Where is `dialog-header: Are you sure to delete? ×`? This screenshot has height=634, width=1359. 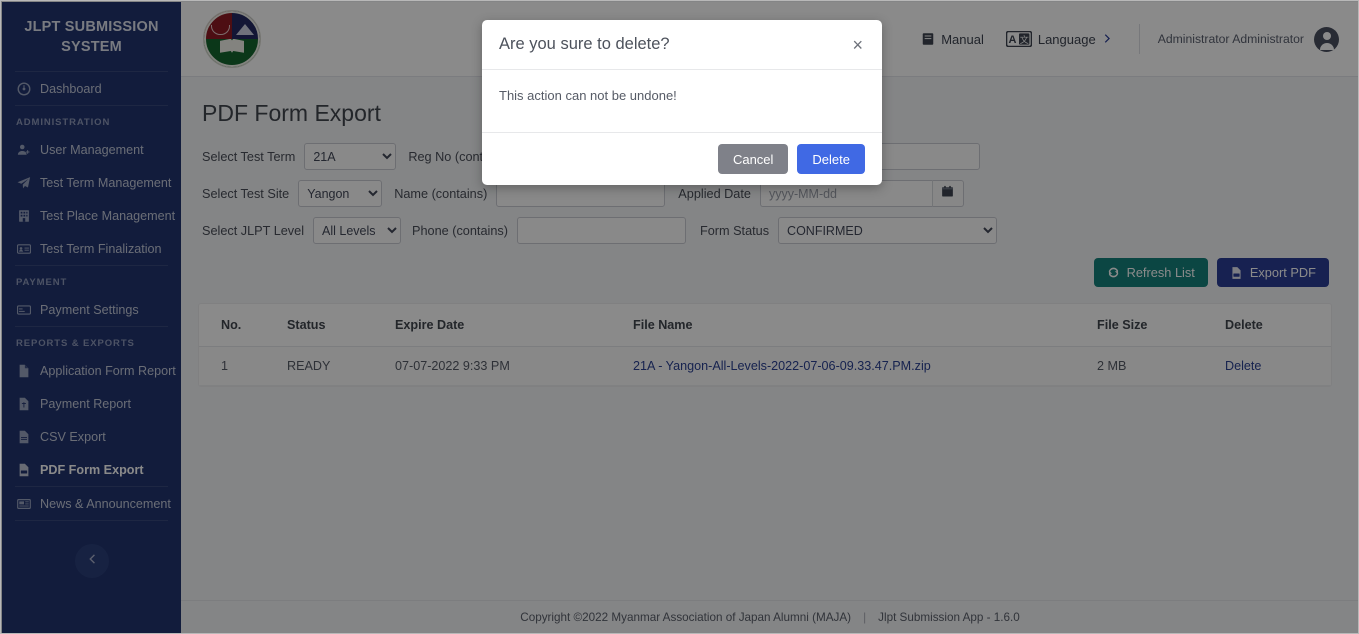
dialog-header: Are you sure to delete? × is located at coordinates (682, 45).